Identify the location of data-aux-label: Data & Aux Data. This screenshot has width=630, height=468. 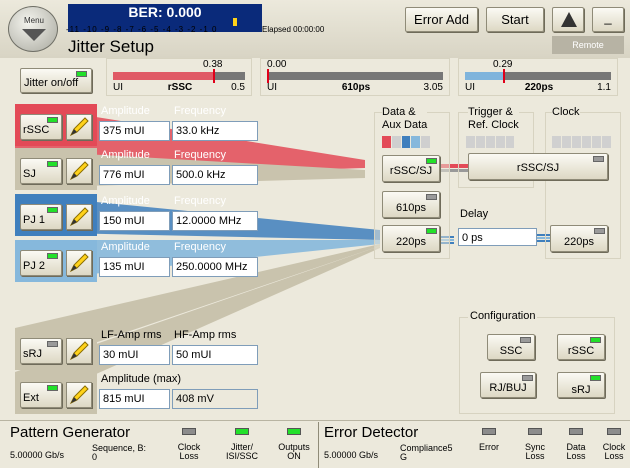
(405, 119).